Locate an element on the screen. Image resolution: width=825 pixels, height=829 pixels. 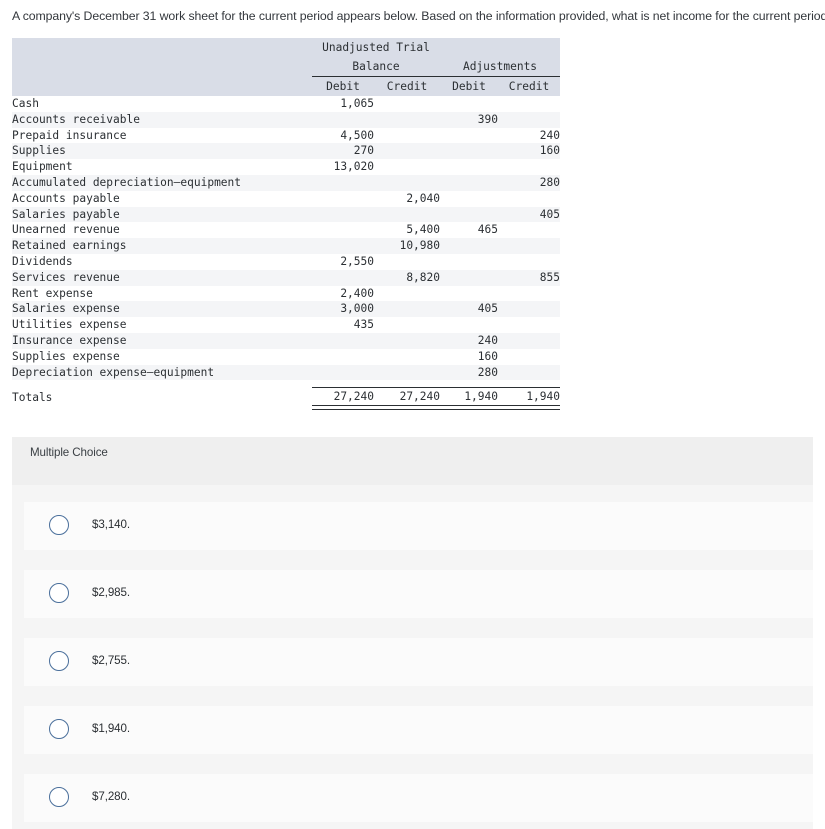
row-adj-credit: 855 is located at coordinates (529, 277).